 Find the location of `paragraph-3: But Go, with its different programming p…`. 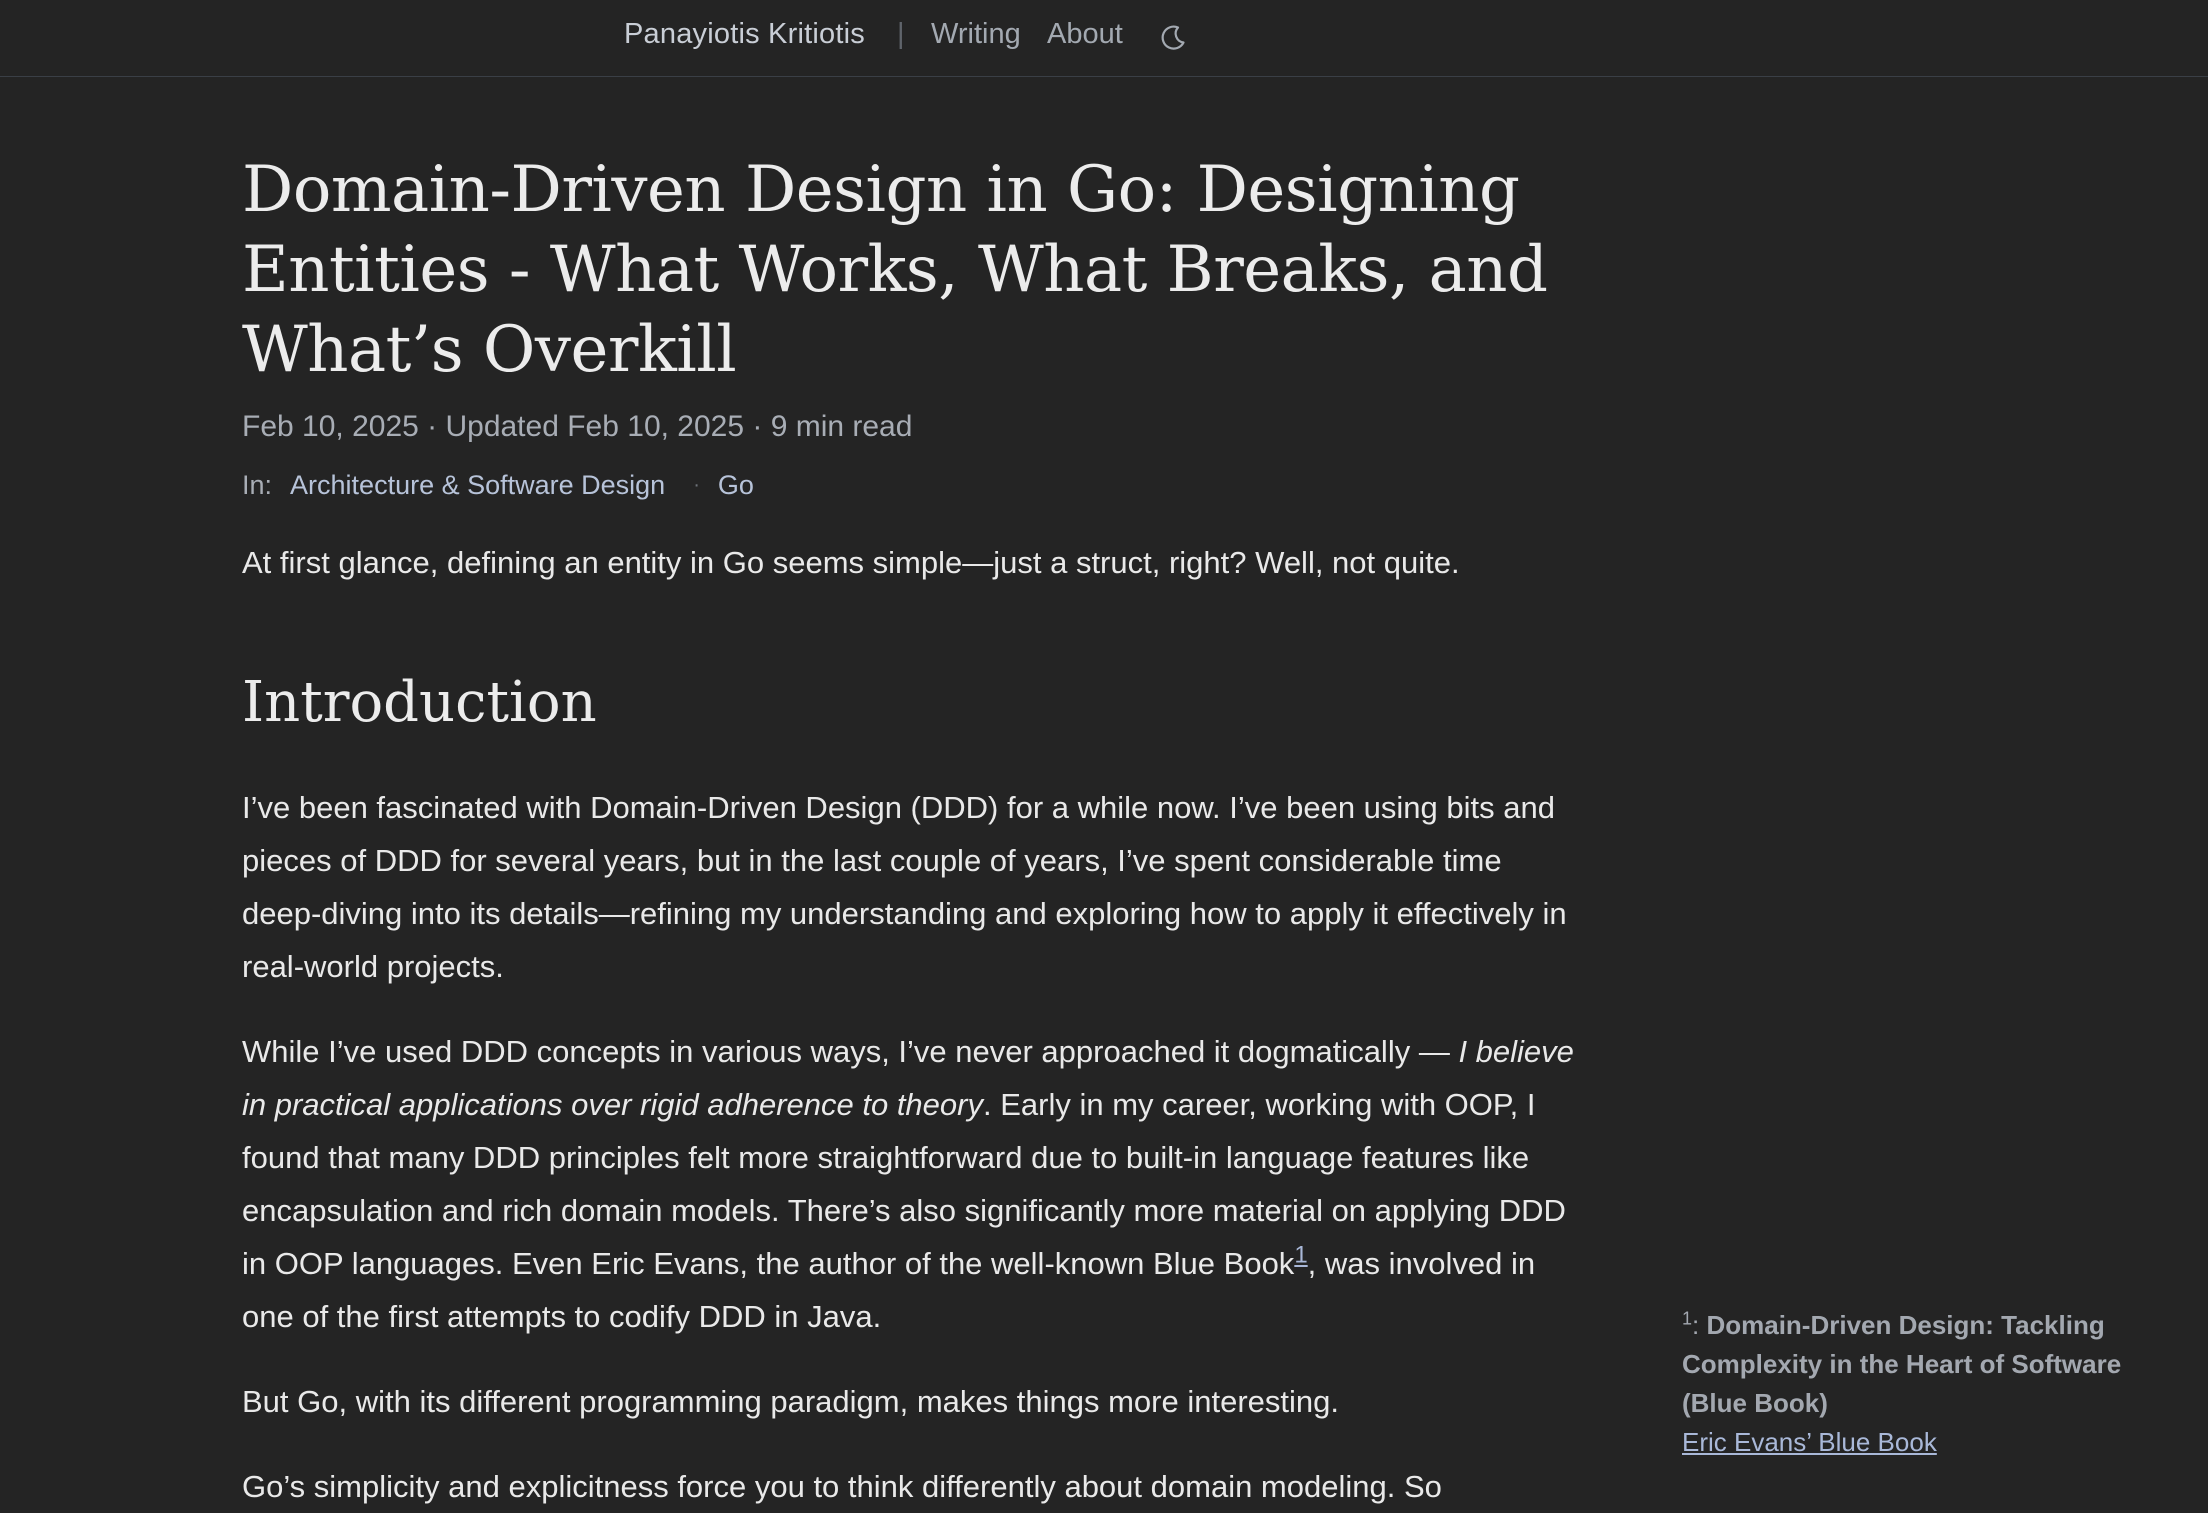

paragraph-3: But Go, with its different programming p… is located at coordinates (790, 1401).